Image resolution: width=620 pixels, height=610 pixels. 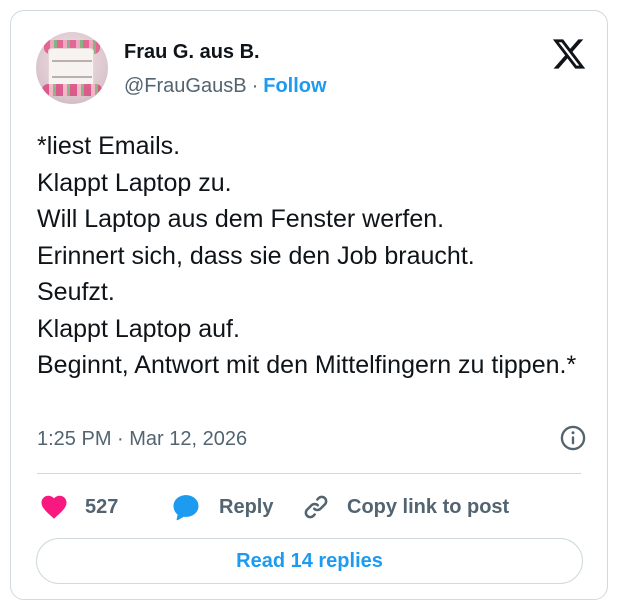 What do you see at coordinates (78, 507) in the screenshot?
I see `like-button: 527` at bounding box center [78, 507].